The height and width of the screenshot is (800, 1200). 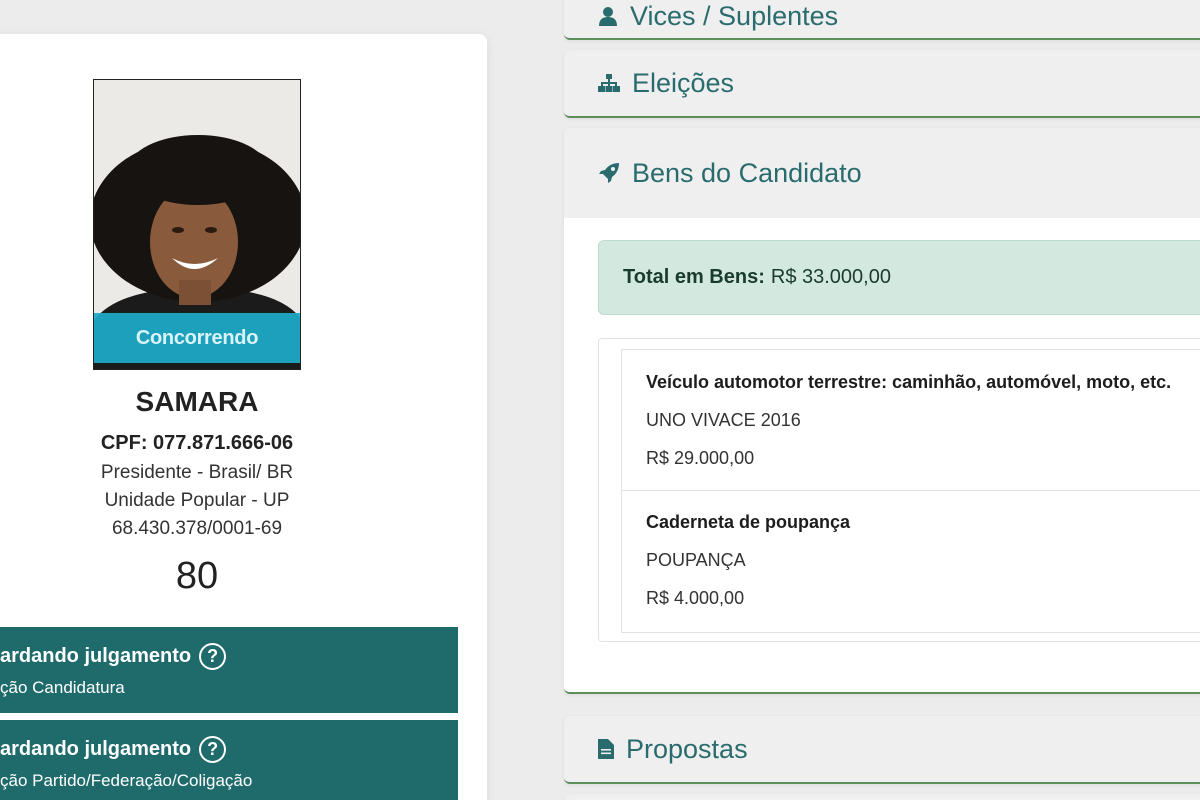 I want to click on candidate-name: SAMARA, so click(x=197, y=401).